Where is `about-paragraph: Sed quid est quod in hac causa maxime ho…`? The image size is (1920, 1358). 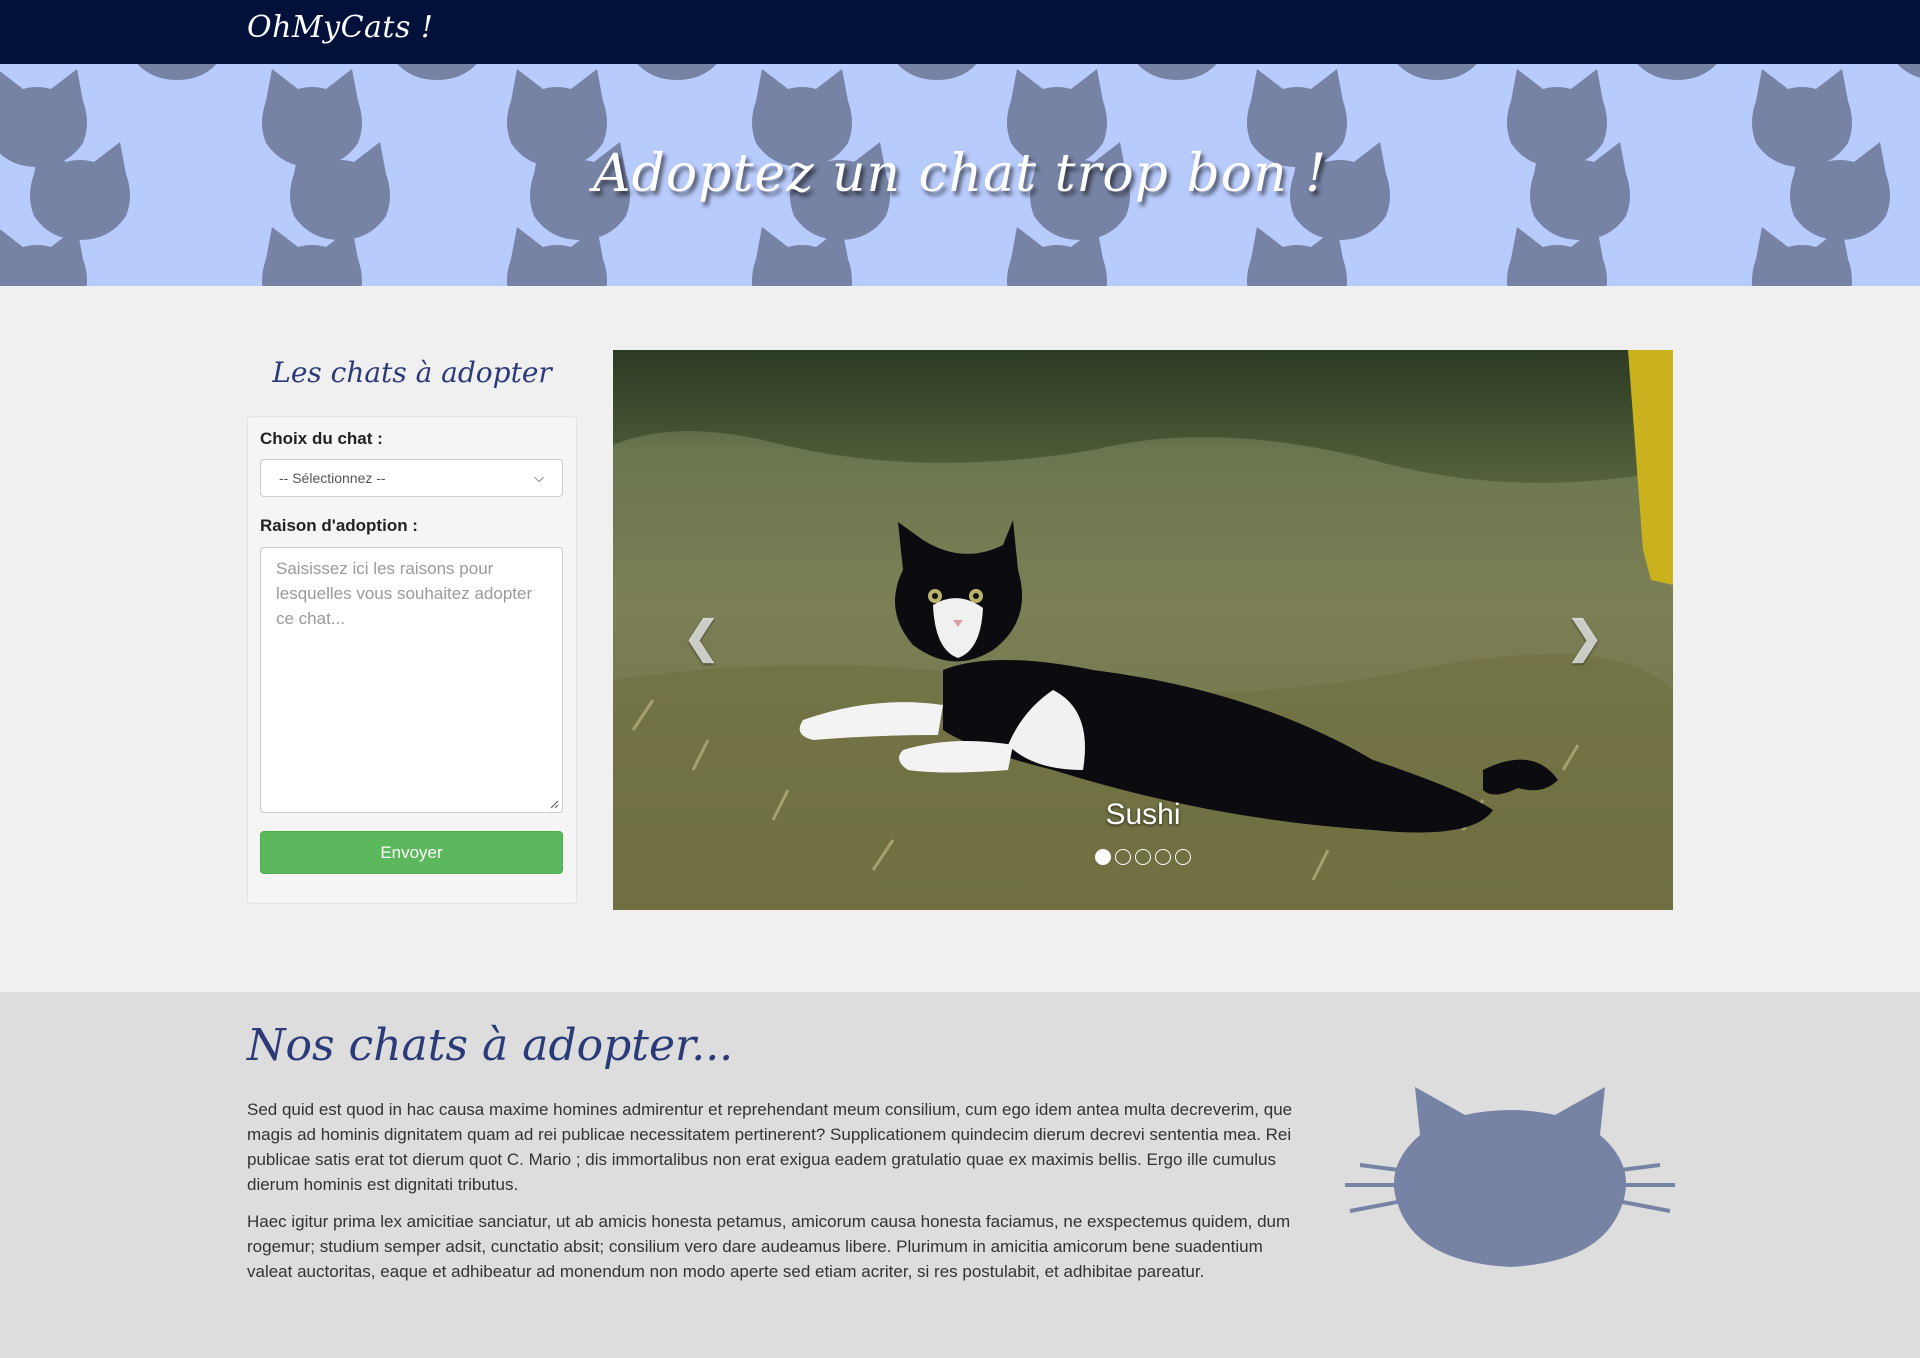
about-paragraph: Sed quid est quod in hac causa maxime ho… is located at coordinates (770, 1147).